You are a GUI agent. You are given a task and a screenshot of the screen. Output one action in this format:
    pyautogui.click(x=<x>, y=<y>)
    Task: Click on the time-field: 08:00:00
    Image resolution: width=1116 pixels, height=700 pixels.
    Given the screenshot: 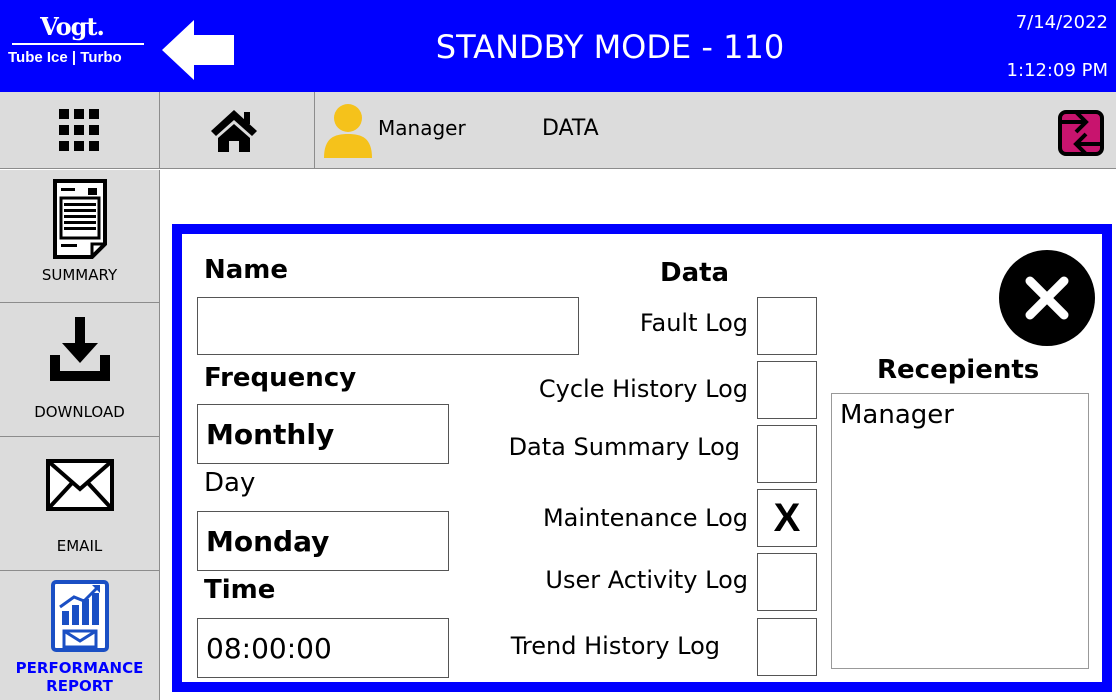 What is the action you would take?
    pyautogui.click(x=323, y=648)
    